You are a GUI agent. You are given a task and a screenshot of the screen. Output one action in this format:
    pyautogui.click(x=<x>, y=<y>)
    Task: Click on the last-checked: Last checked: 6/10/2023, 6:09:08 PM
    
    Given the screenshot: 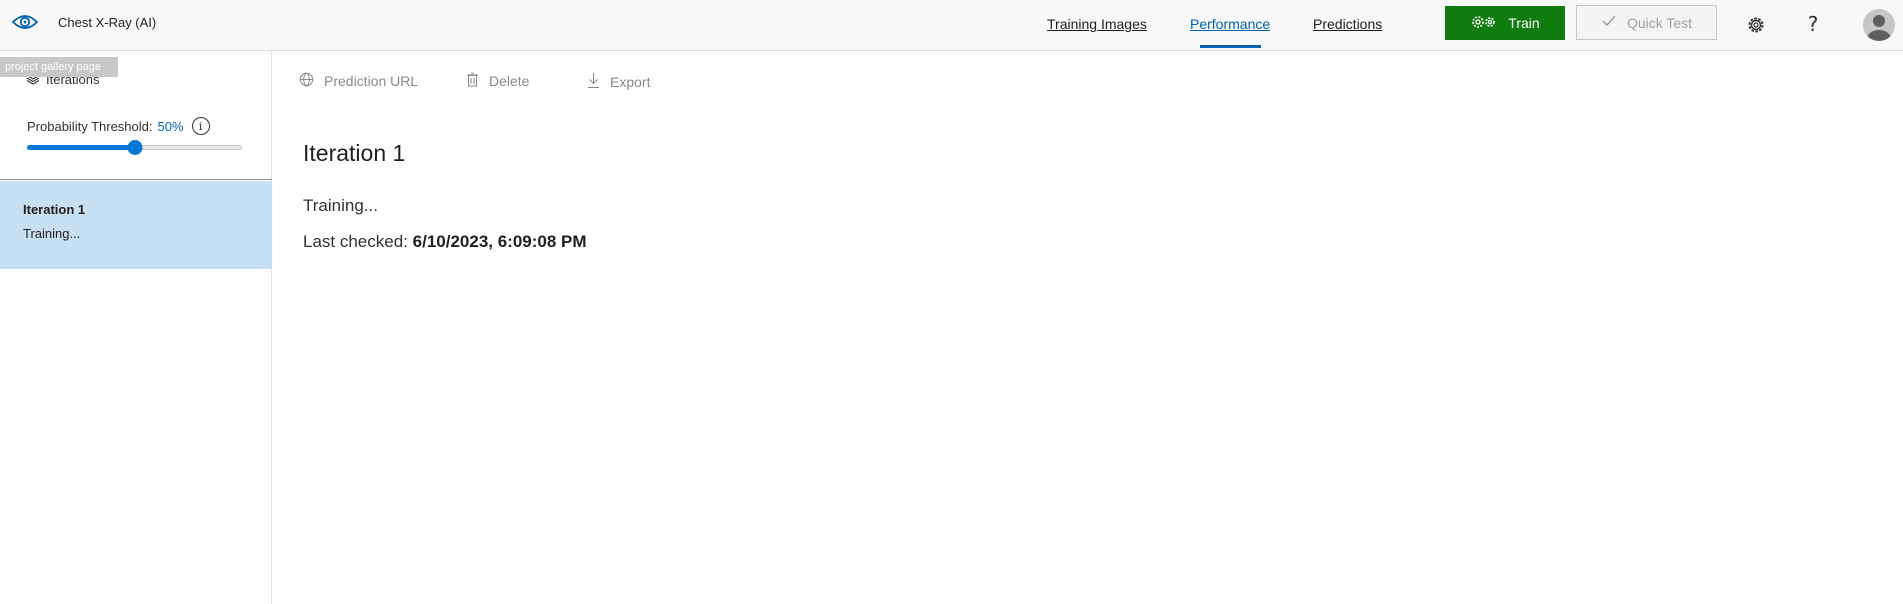 What is the action you would take?
    pyautogui.click(x=445, y=242)
    